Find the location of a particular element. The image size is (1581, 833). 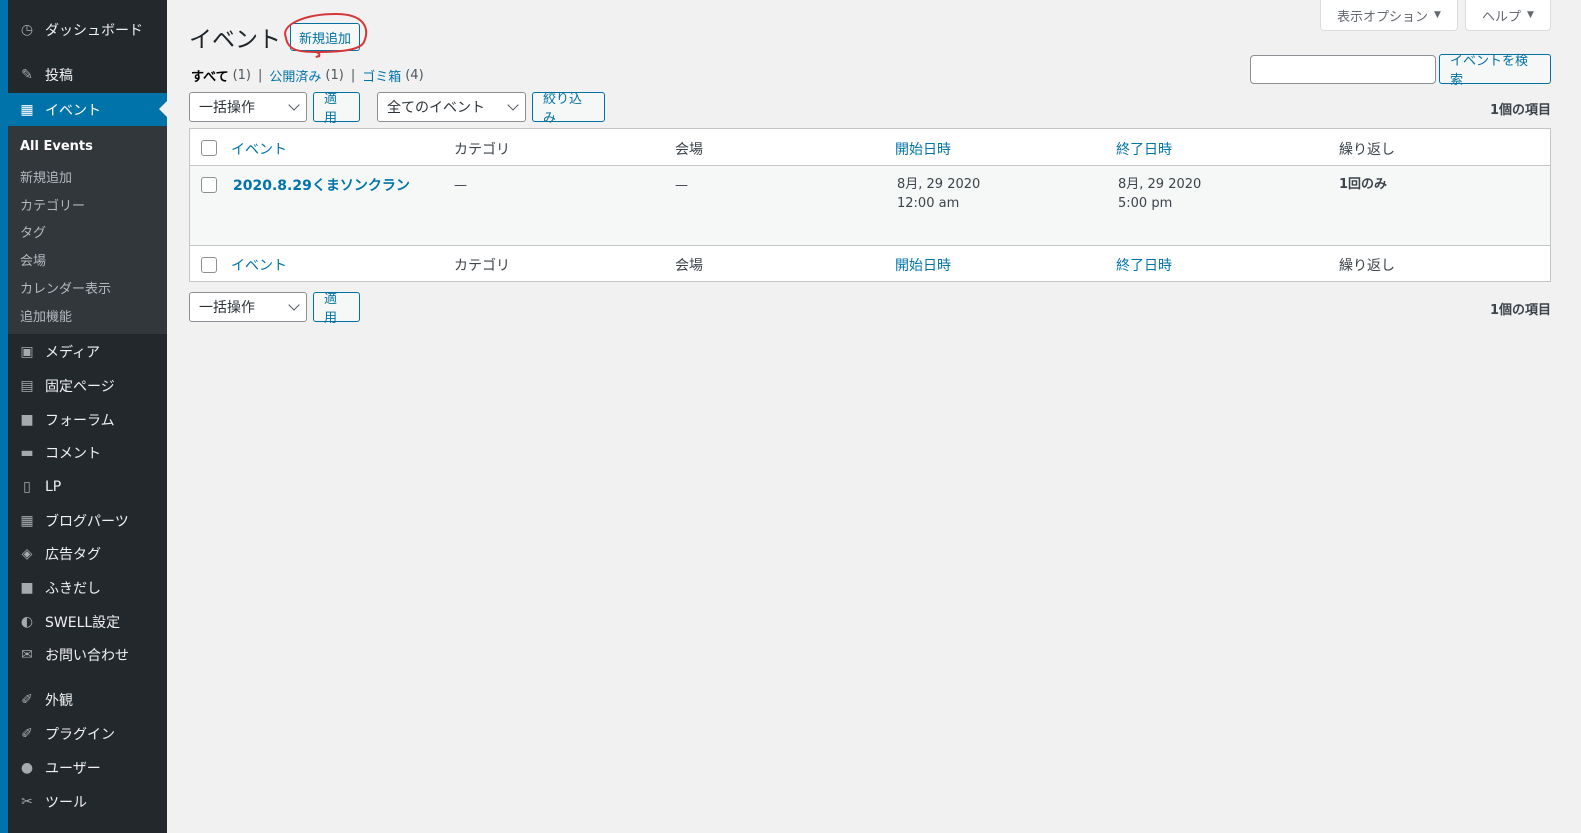

bulk-action-select-top: 一括操作 is located at coordinates (248, 107).